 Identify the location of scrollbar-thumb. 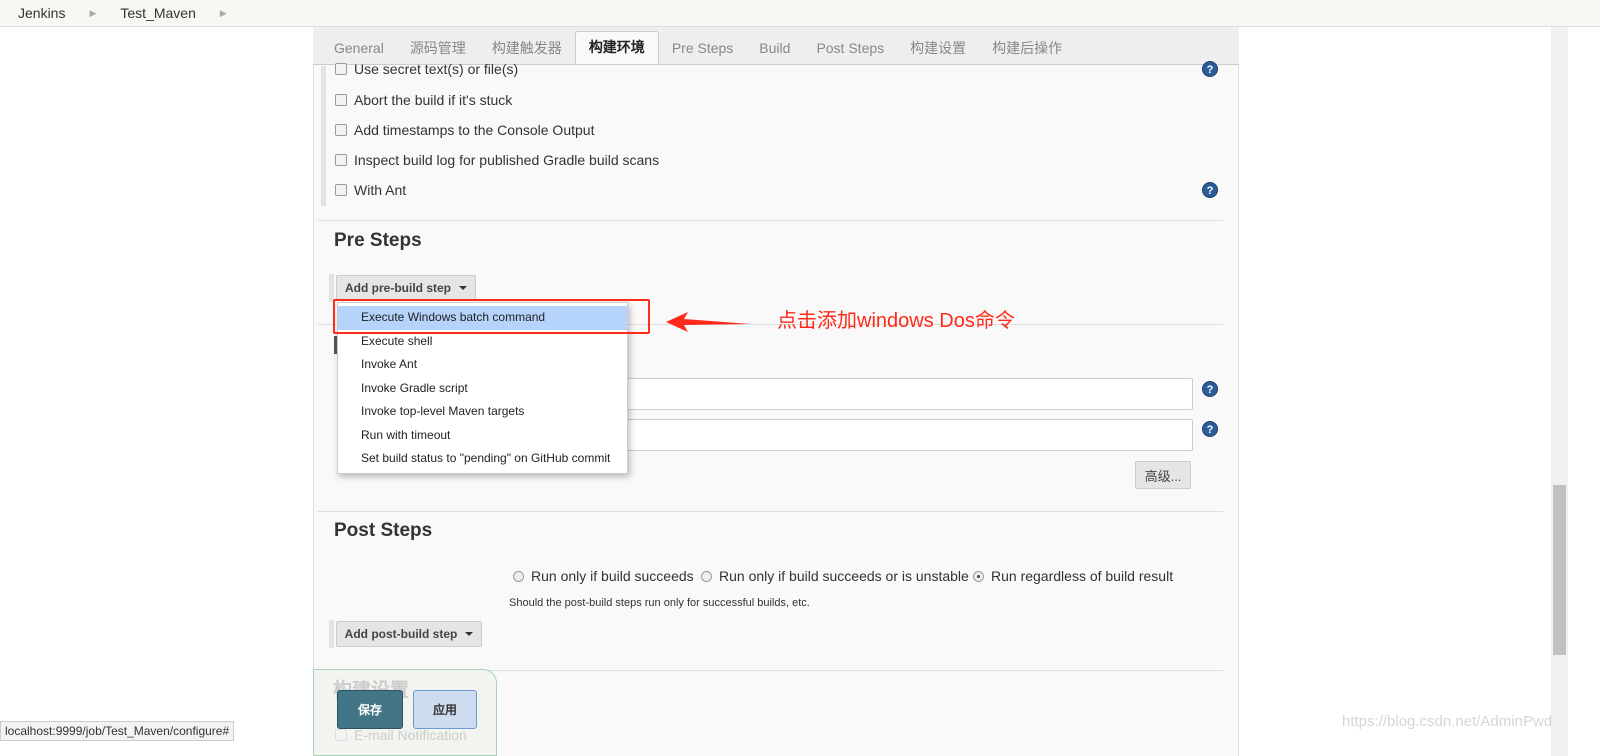
(1559, 570).